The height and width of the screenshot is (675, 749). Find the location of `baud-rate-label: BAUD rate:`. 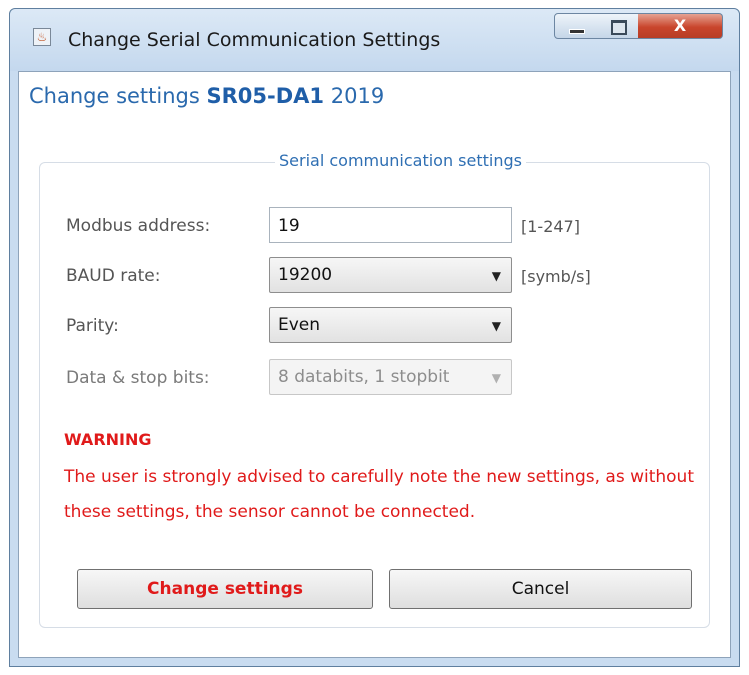

baud-rate-label: BAUD rate: is located at coordinates (113, 276).